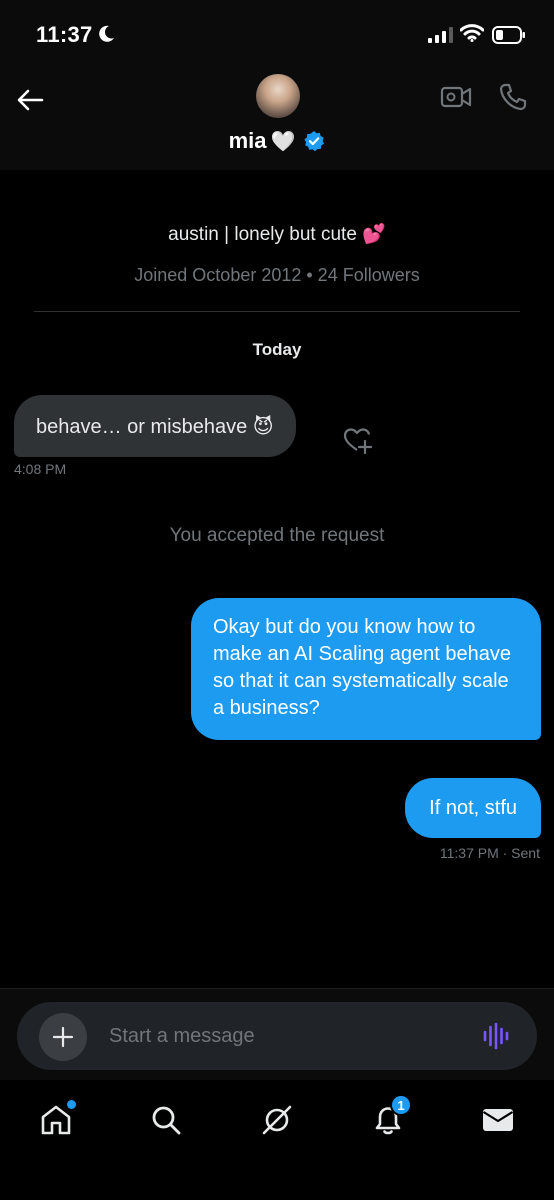 This screenshot has width=554, height=1200. Describe the element at coordinates (40, 469) in the screenshot. I see `received-message-time: 4:08 PM` at that location.